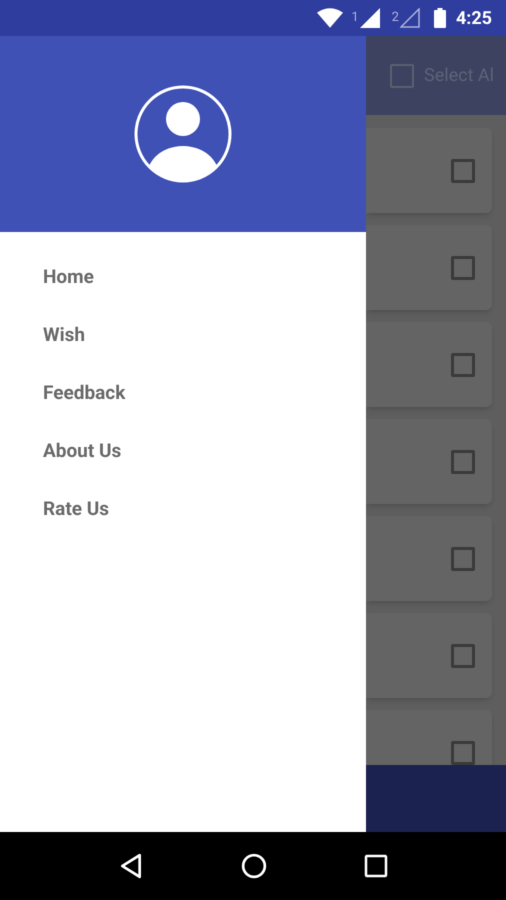 The height and width of the screenshot is (900, 506). What do you see at coordinates (82, 451) in the screenshot?
I see `menu-item: About Us` at bounding box center [82, 451].